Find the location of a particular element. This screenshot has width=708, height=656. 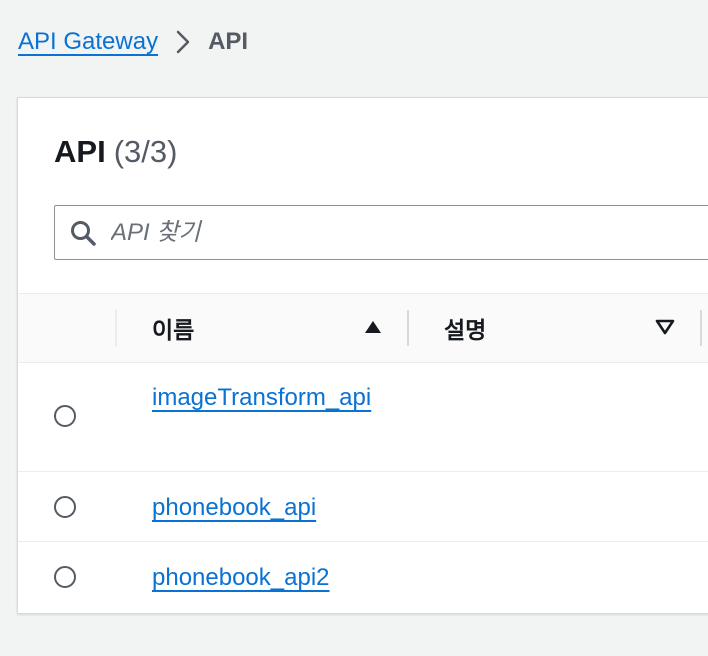

sort-descending-icon is located at coordinates (665, 329).